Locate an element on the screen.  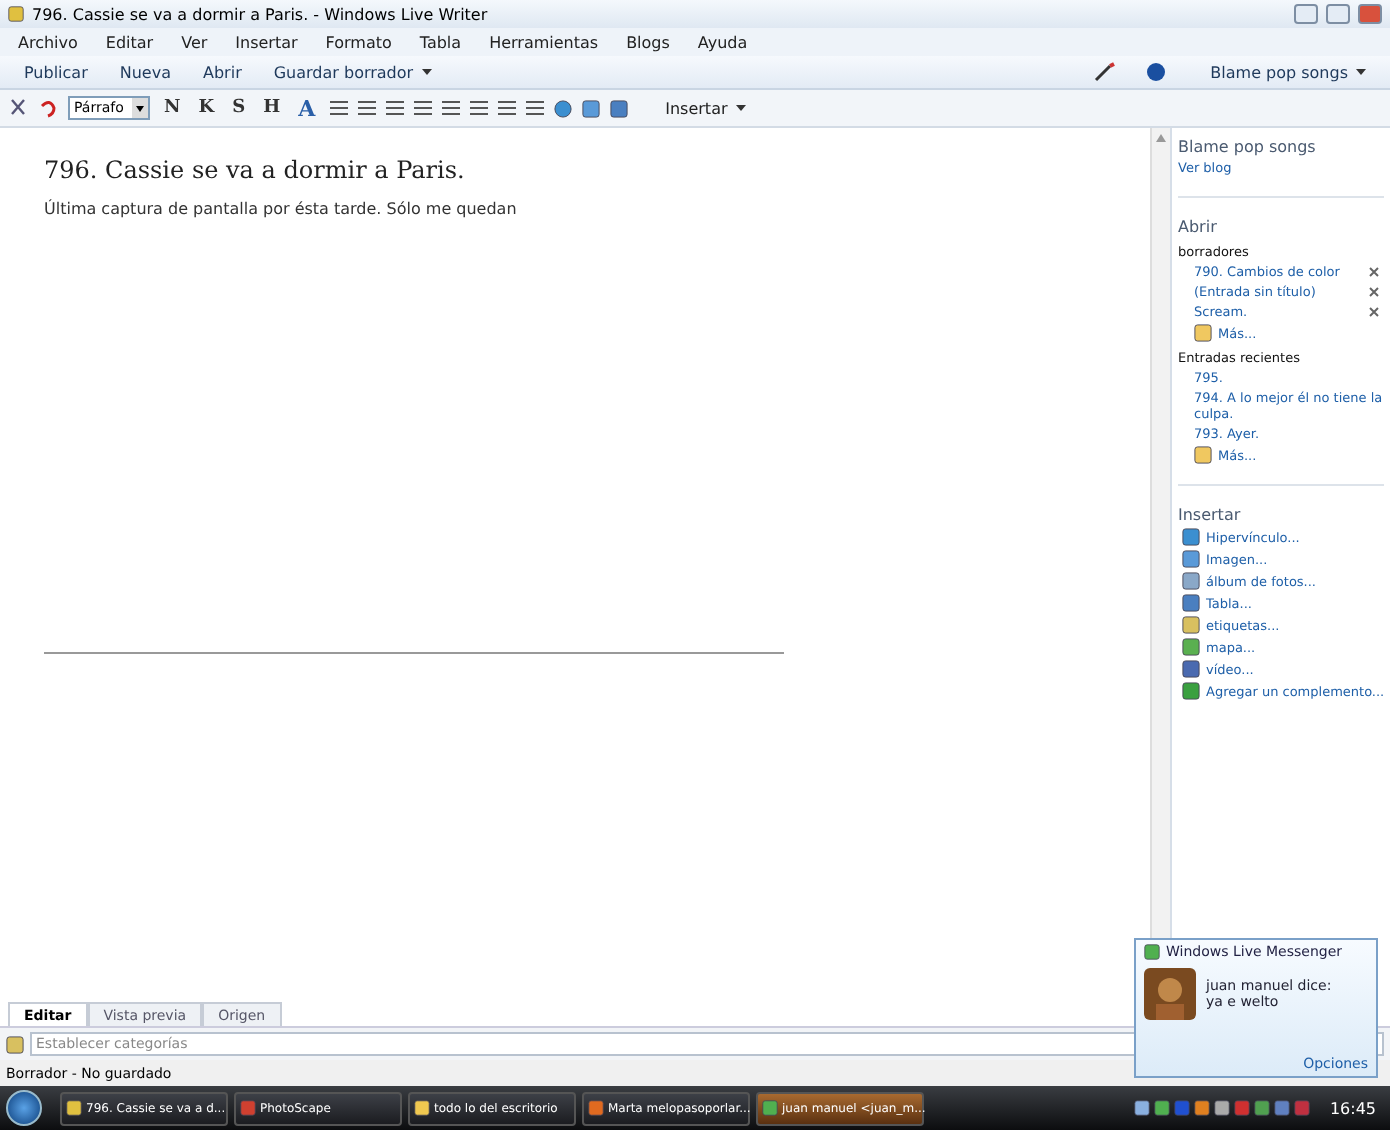
format-button: N is located at coordinates (172, 108).